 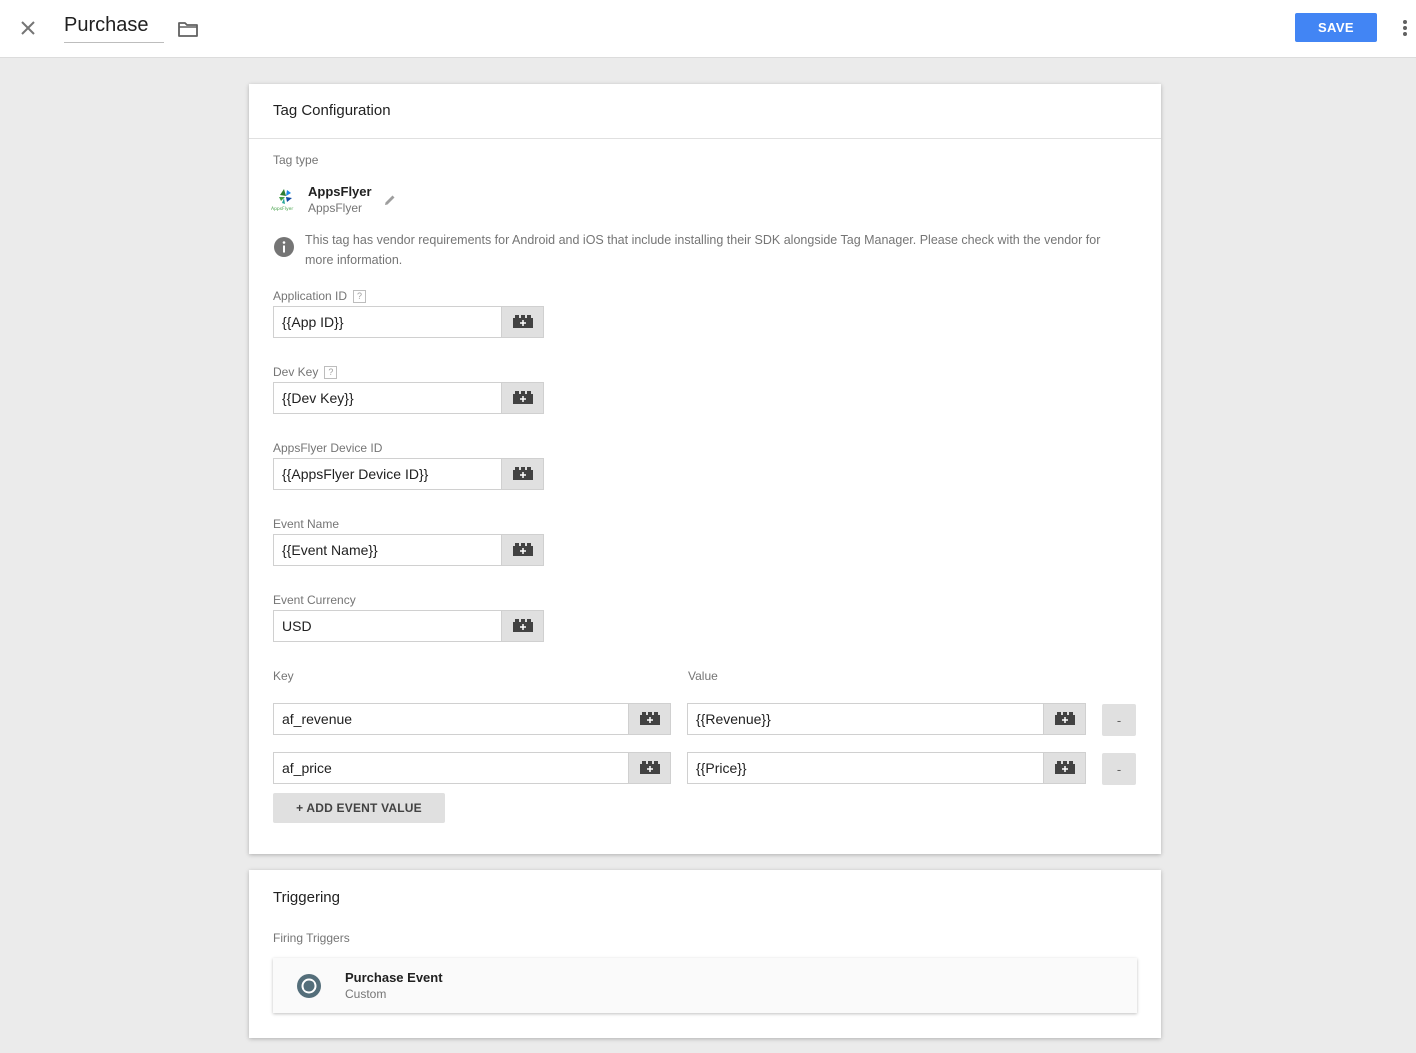 I want to click on dev-key-label-text: Dev Key, so click(x=296, y=372).